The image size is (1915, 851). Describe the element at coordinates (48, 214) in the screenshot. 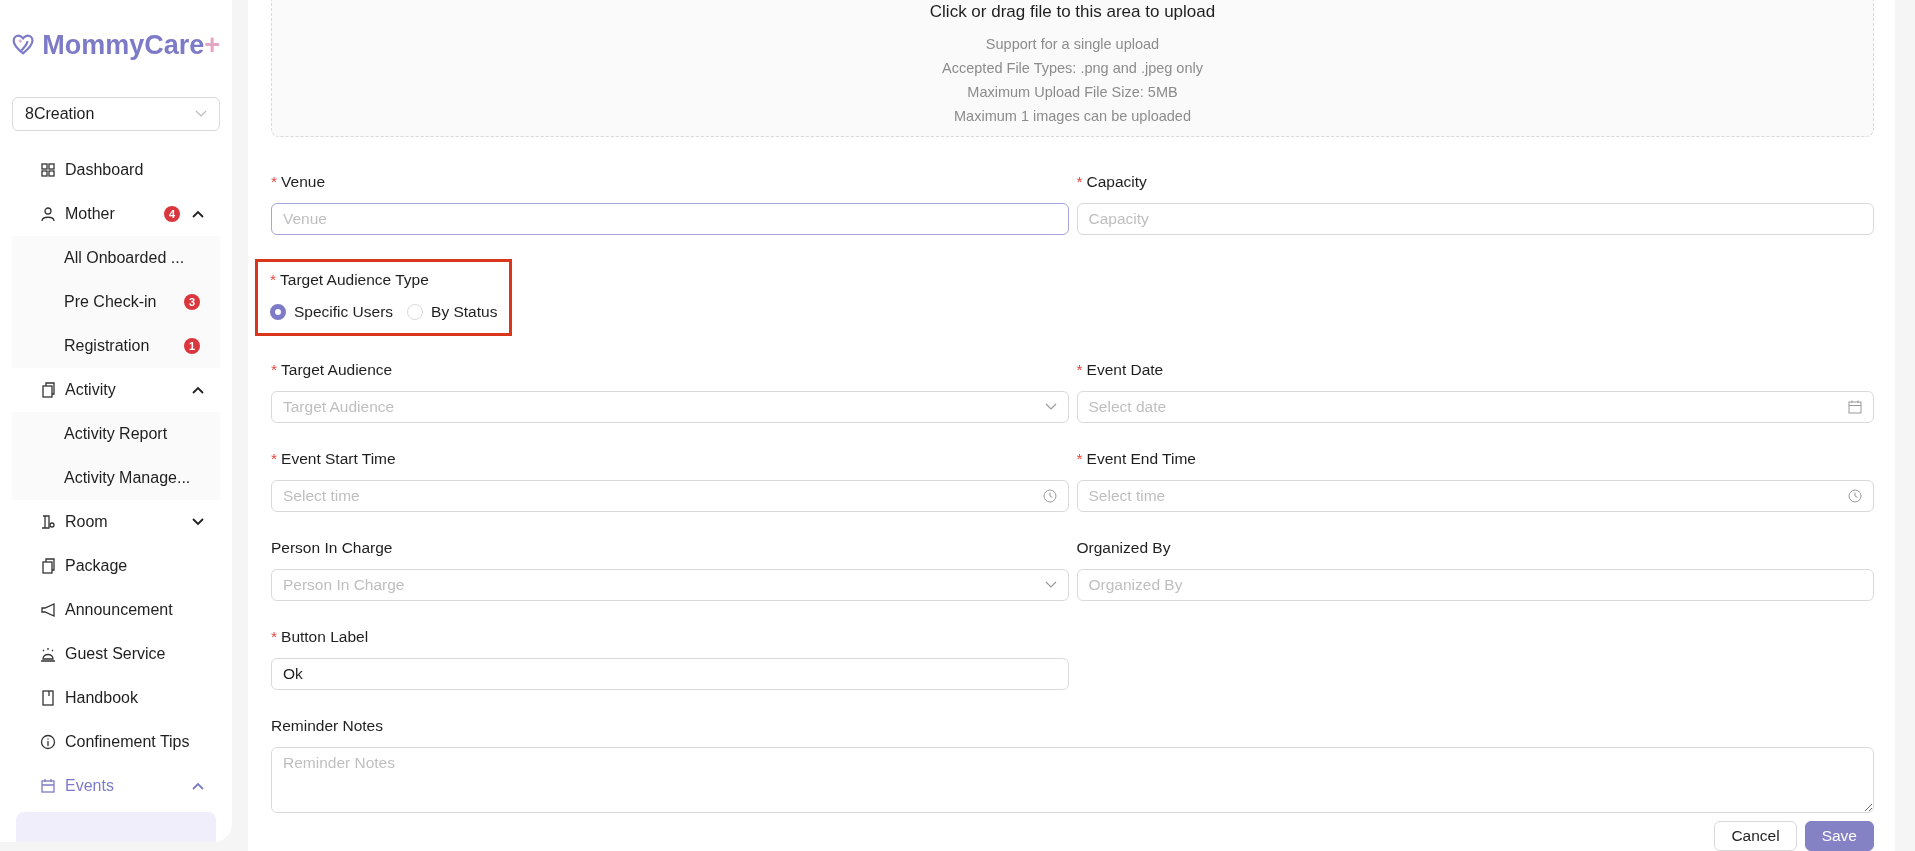

I see `user-icon` at that location.